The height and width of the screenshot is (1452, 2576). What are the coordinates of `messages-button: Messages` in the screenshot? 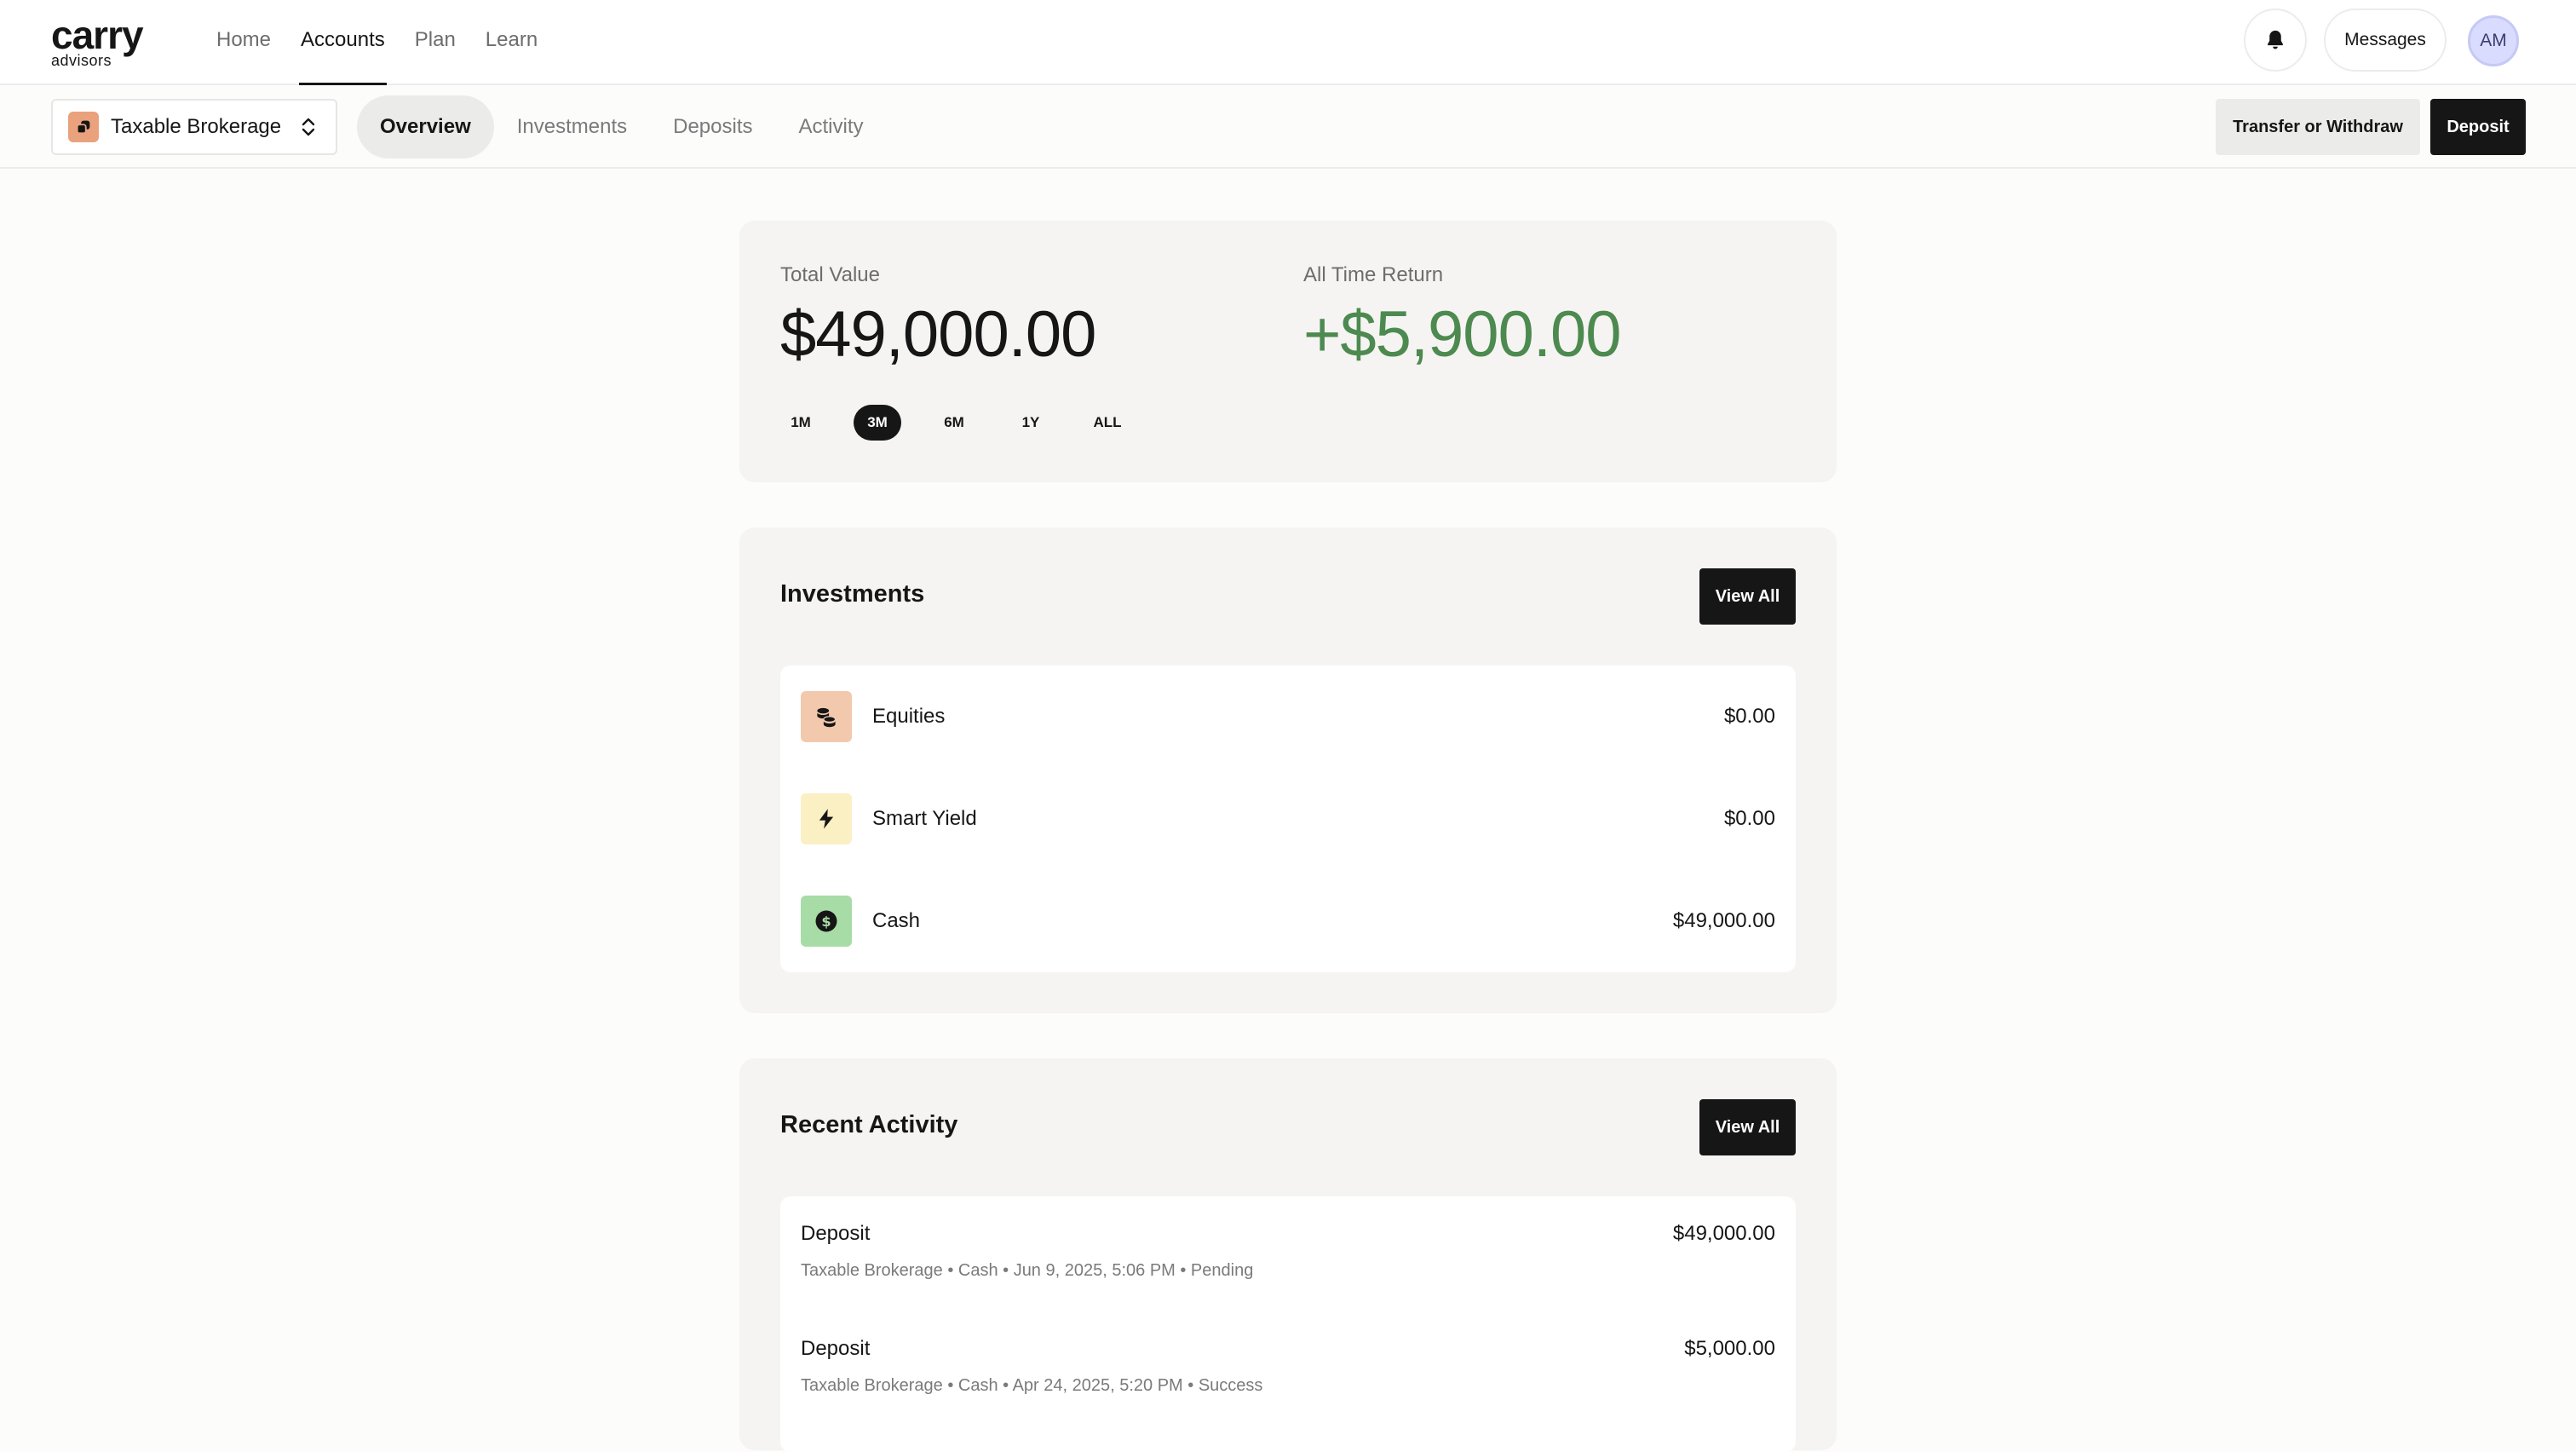 It's located at (2385, 40).